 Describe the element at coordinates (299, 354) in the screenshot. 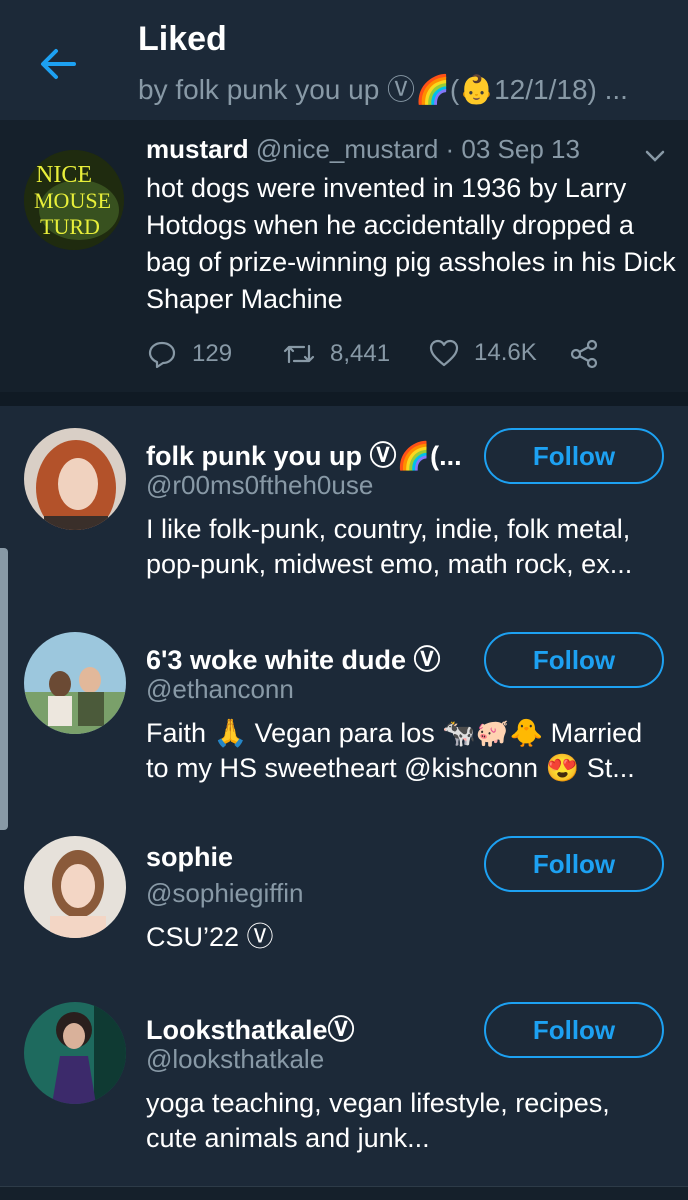

I see `retweet-icon` at that location.